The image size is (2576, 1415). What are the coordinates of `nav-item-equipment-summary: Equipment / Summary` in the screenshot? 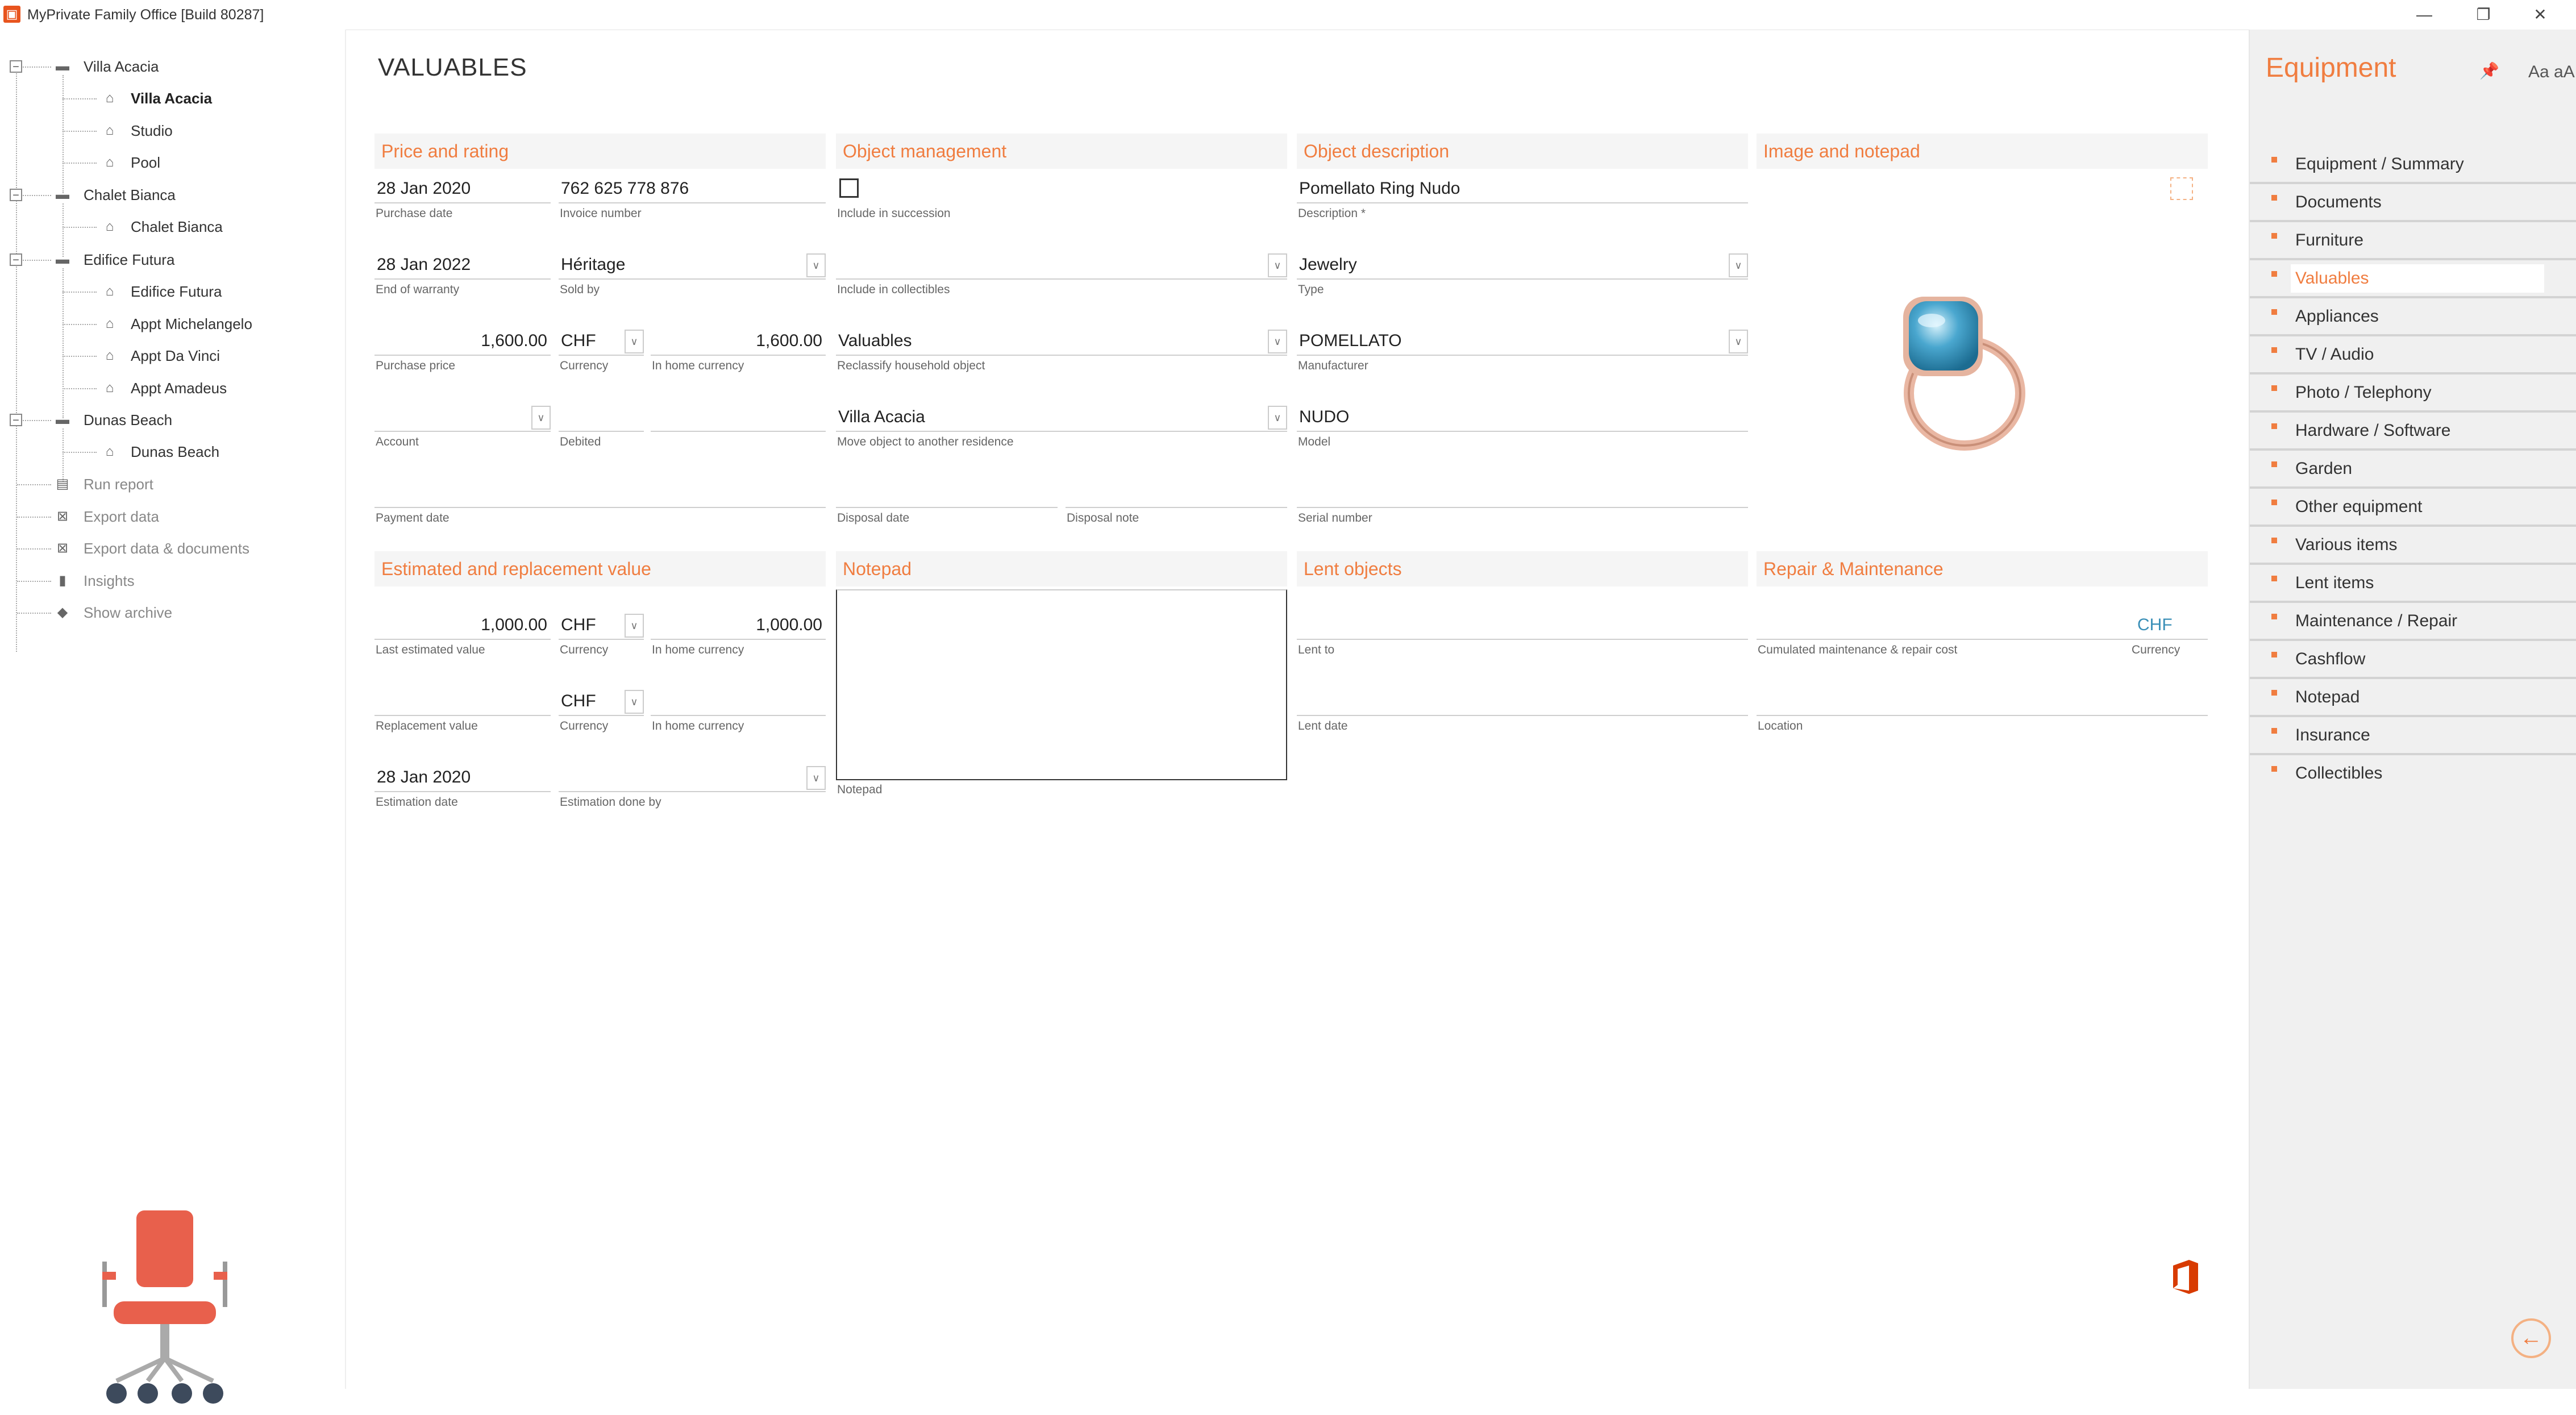 It's located at (2413, 166).